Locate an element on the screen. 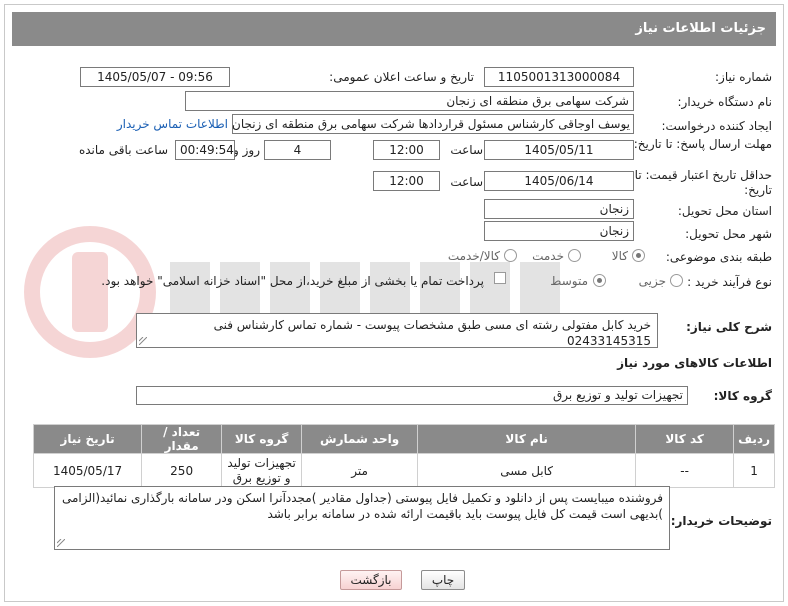 This screenshot has height=606, width=788. process-radio-small is located at coordinates (676, 280).